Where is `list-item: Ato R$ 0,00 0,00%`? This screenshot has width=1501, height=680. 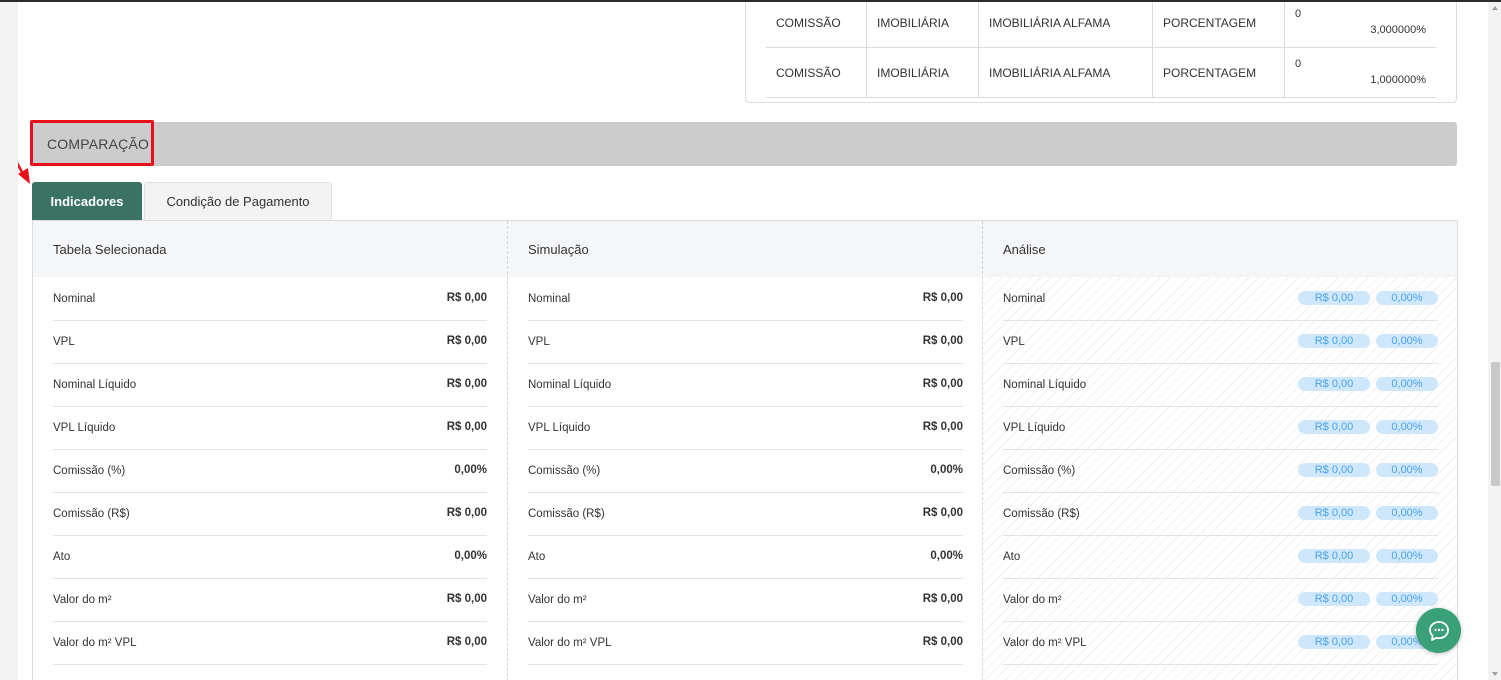 list-item: Ato R$ 0,00 0,00% is located at coordinates (1220, 557).